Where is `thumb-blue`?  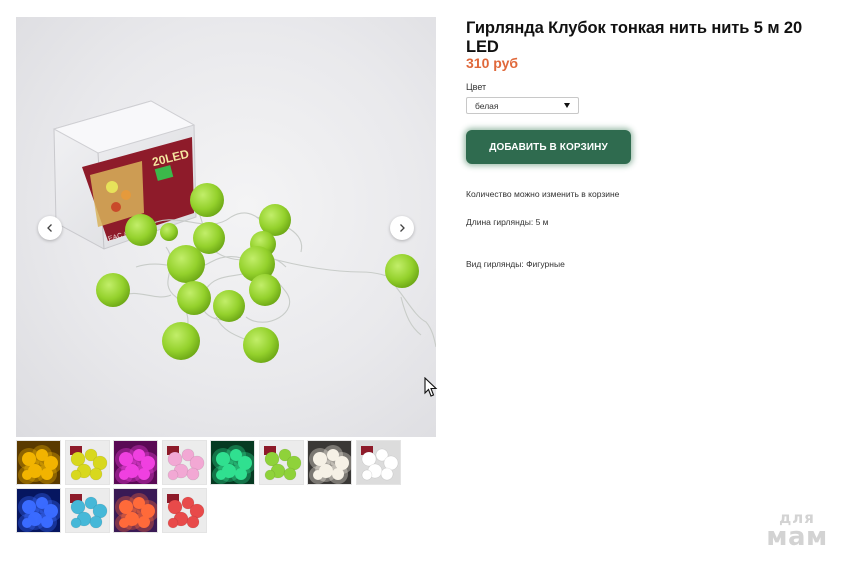
thumb-blue is located at coordinates (87, 510).